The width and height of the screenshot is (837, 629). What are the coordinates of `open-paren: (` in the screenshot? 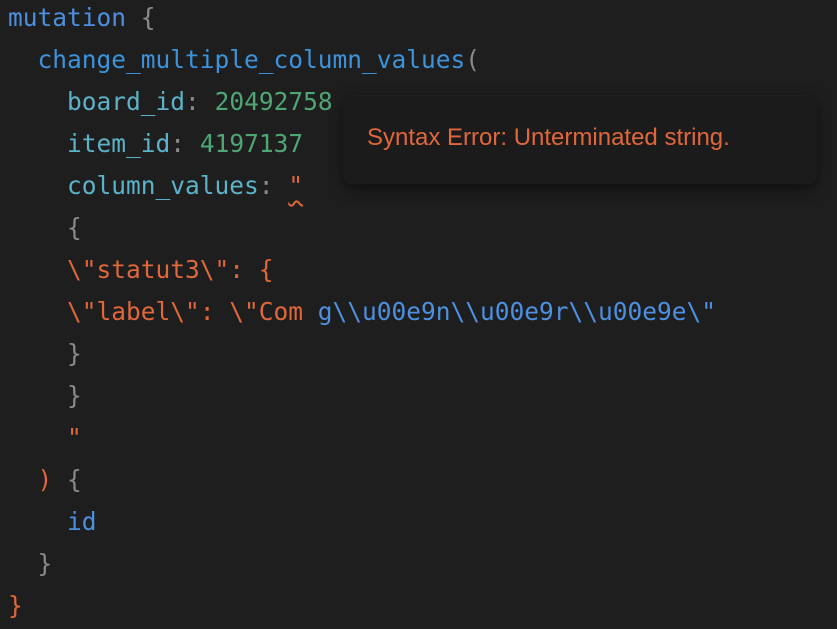 It's located at (473, 59).